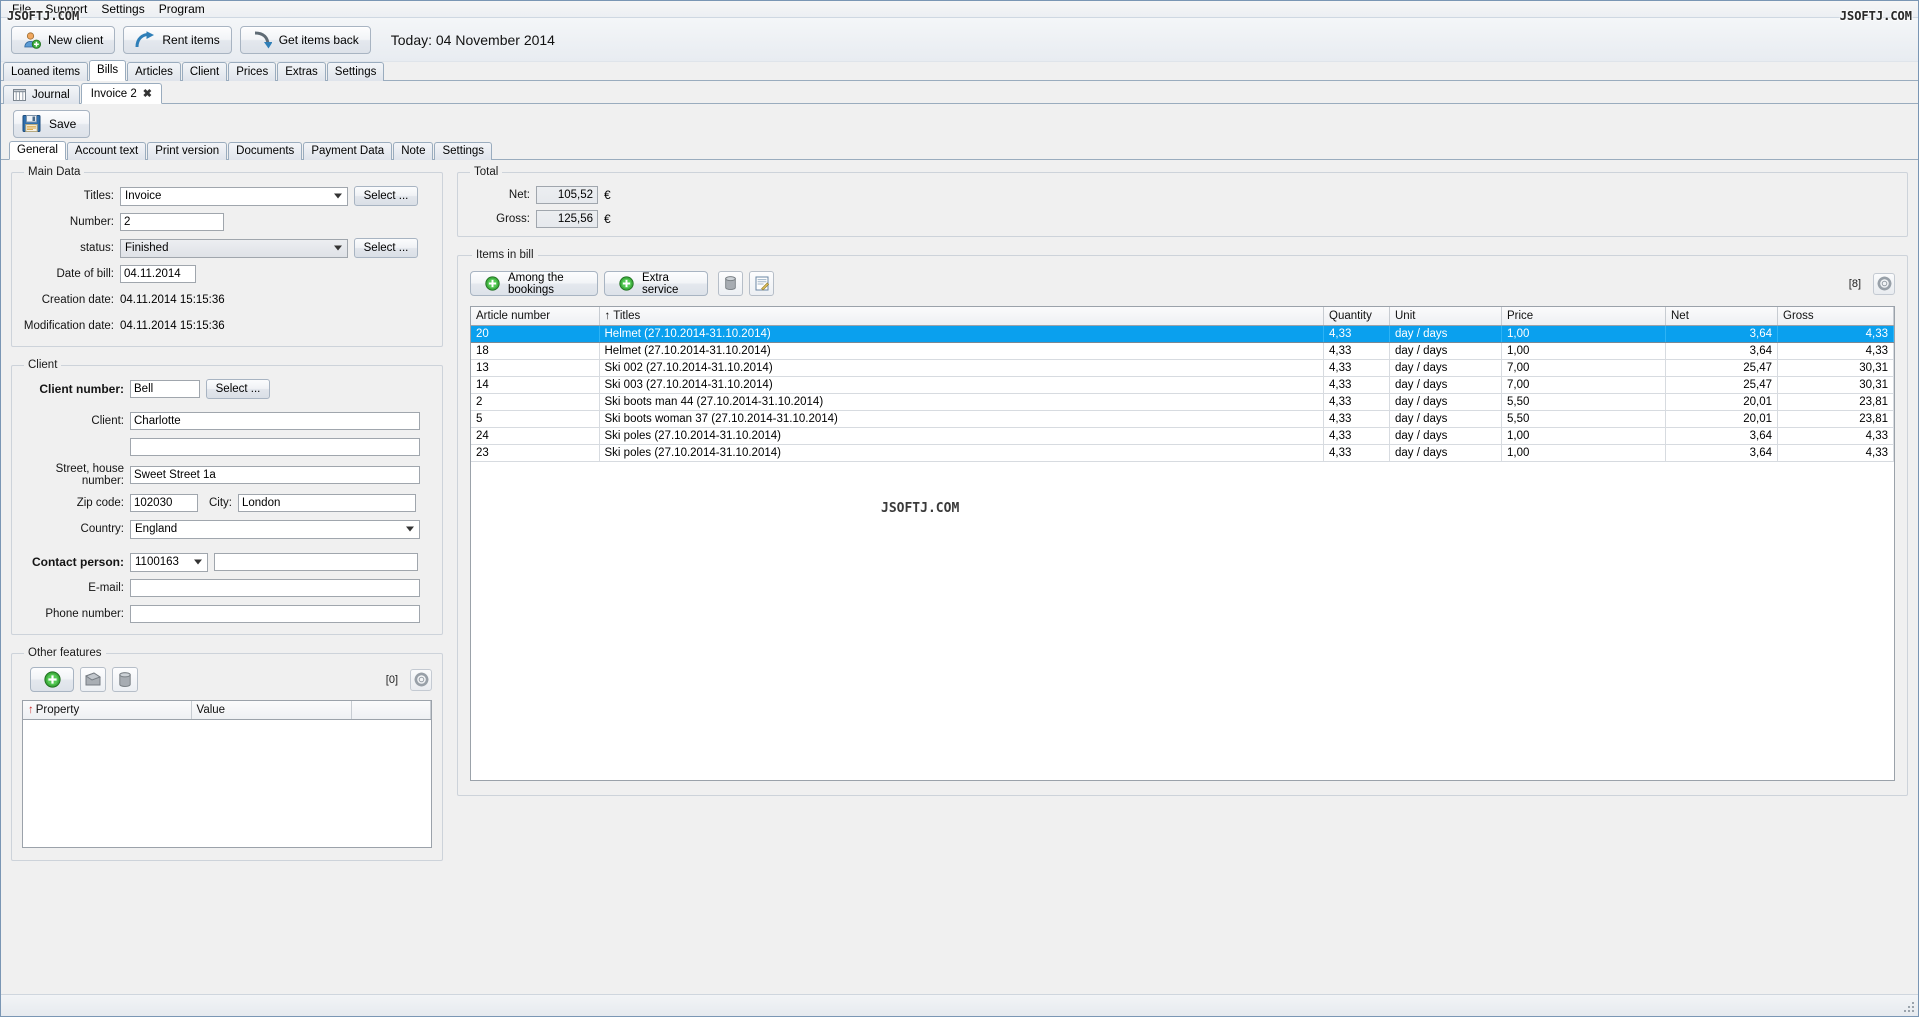  Describe the element at coordinates (106, 588) in the screenshot. I see `email-label: E-mail:` at that location.